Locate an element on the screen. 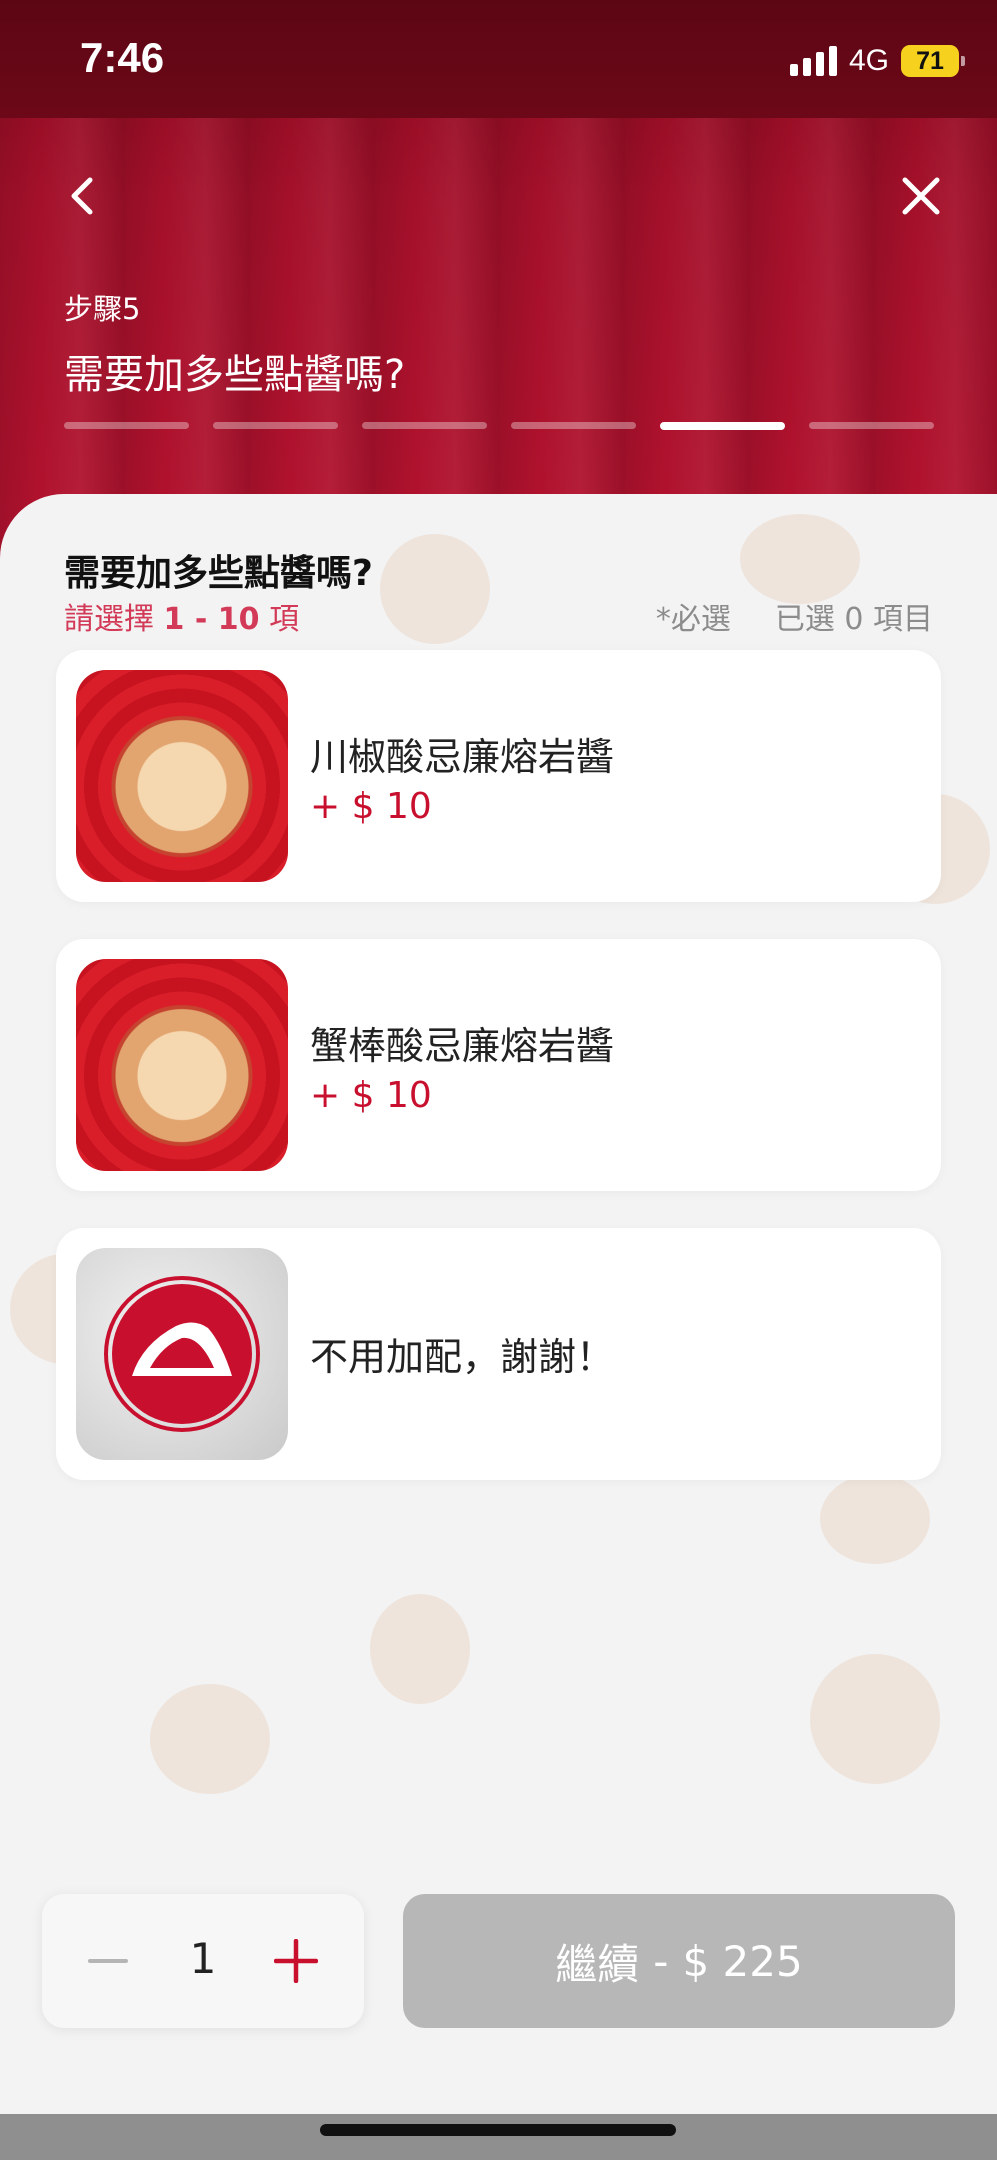  selection-hint-suffix: 項 is located at coordinates (284, 619).